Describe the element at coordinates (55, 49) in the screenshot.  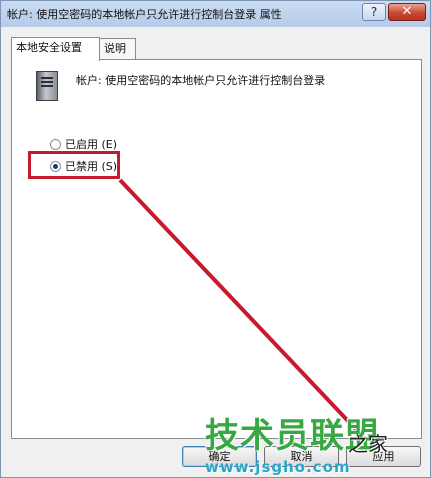
I see `tab-local-security-setting: 本地安全设置` at that location.